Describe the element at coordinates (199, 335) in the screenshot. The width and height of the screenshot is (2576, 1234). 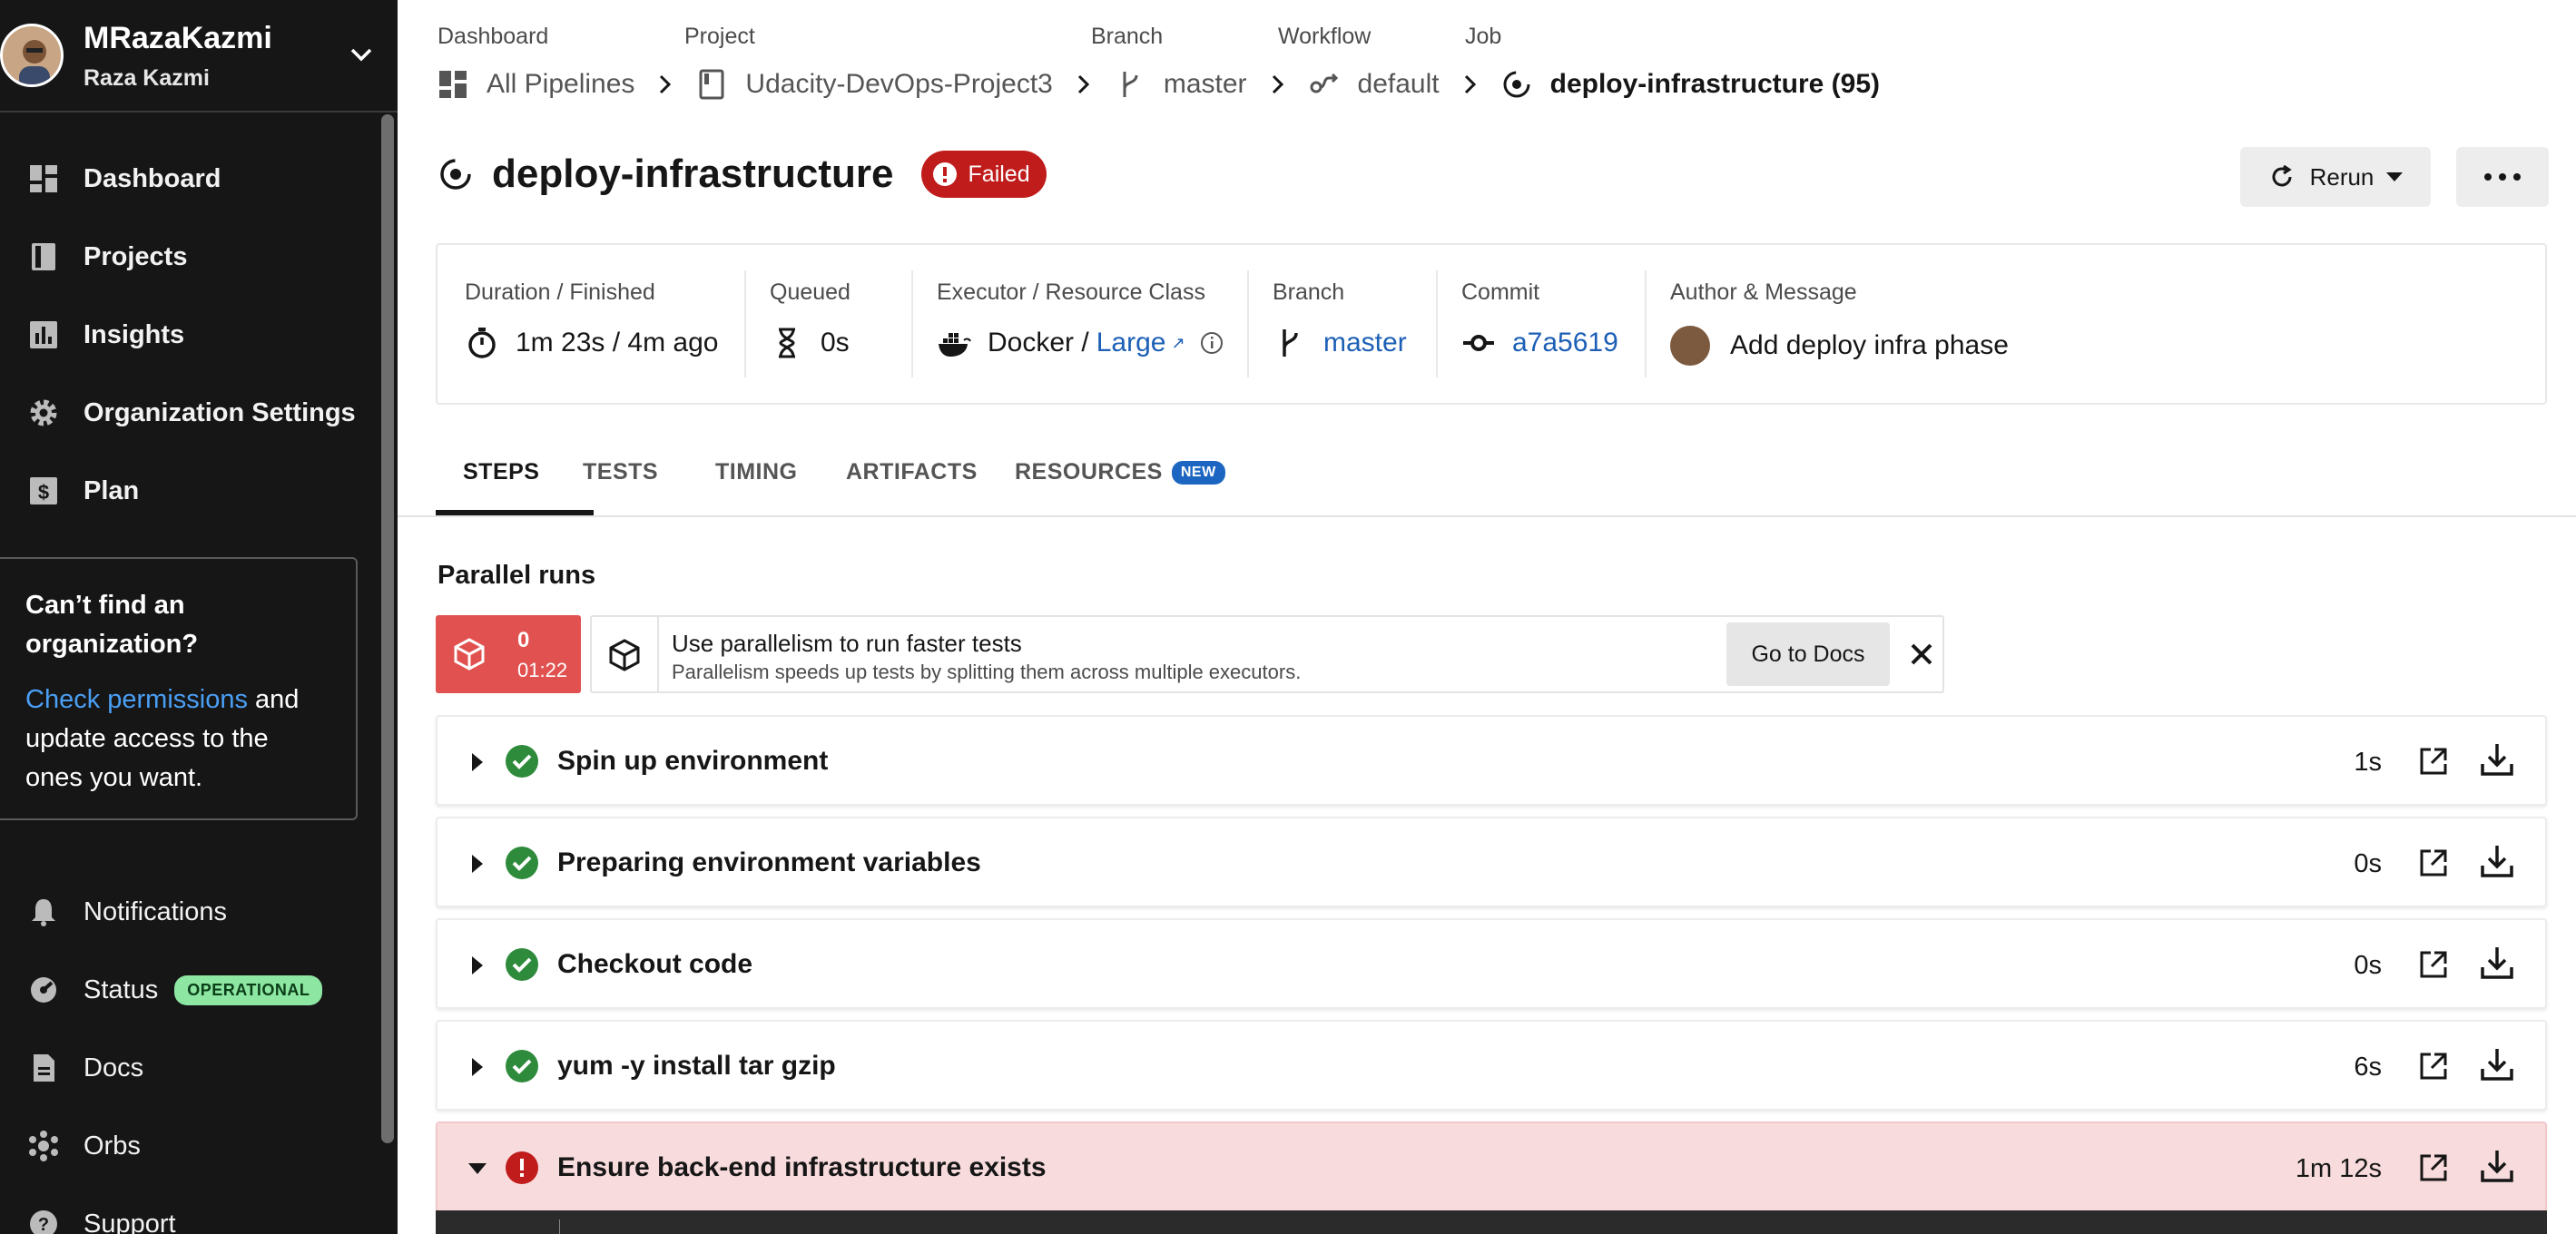
I see `sidebar-item-insights: Insights` at that location.